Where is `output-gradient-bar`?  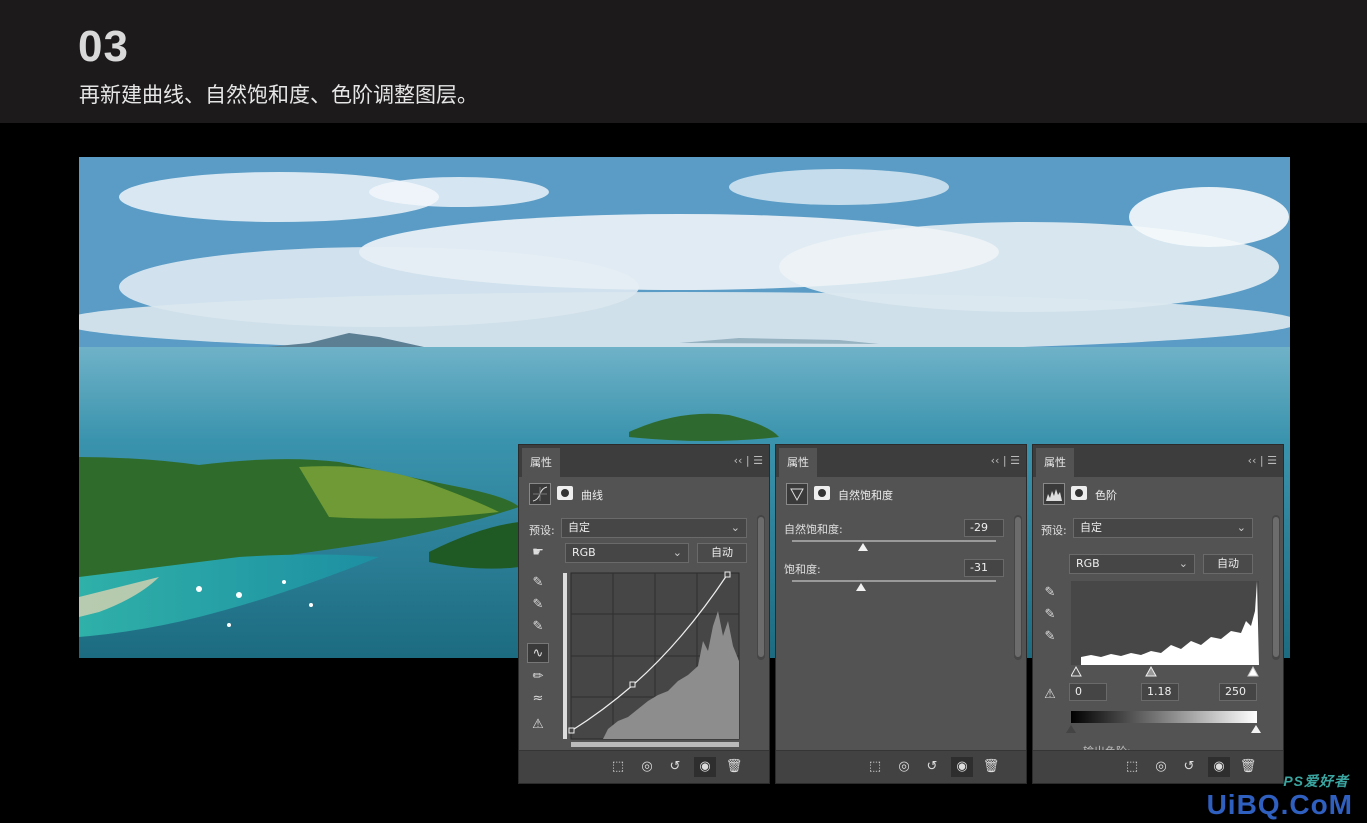
output-gradient-bar is located at coordinates (1164, 717).